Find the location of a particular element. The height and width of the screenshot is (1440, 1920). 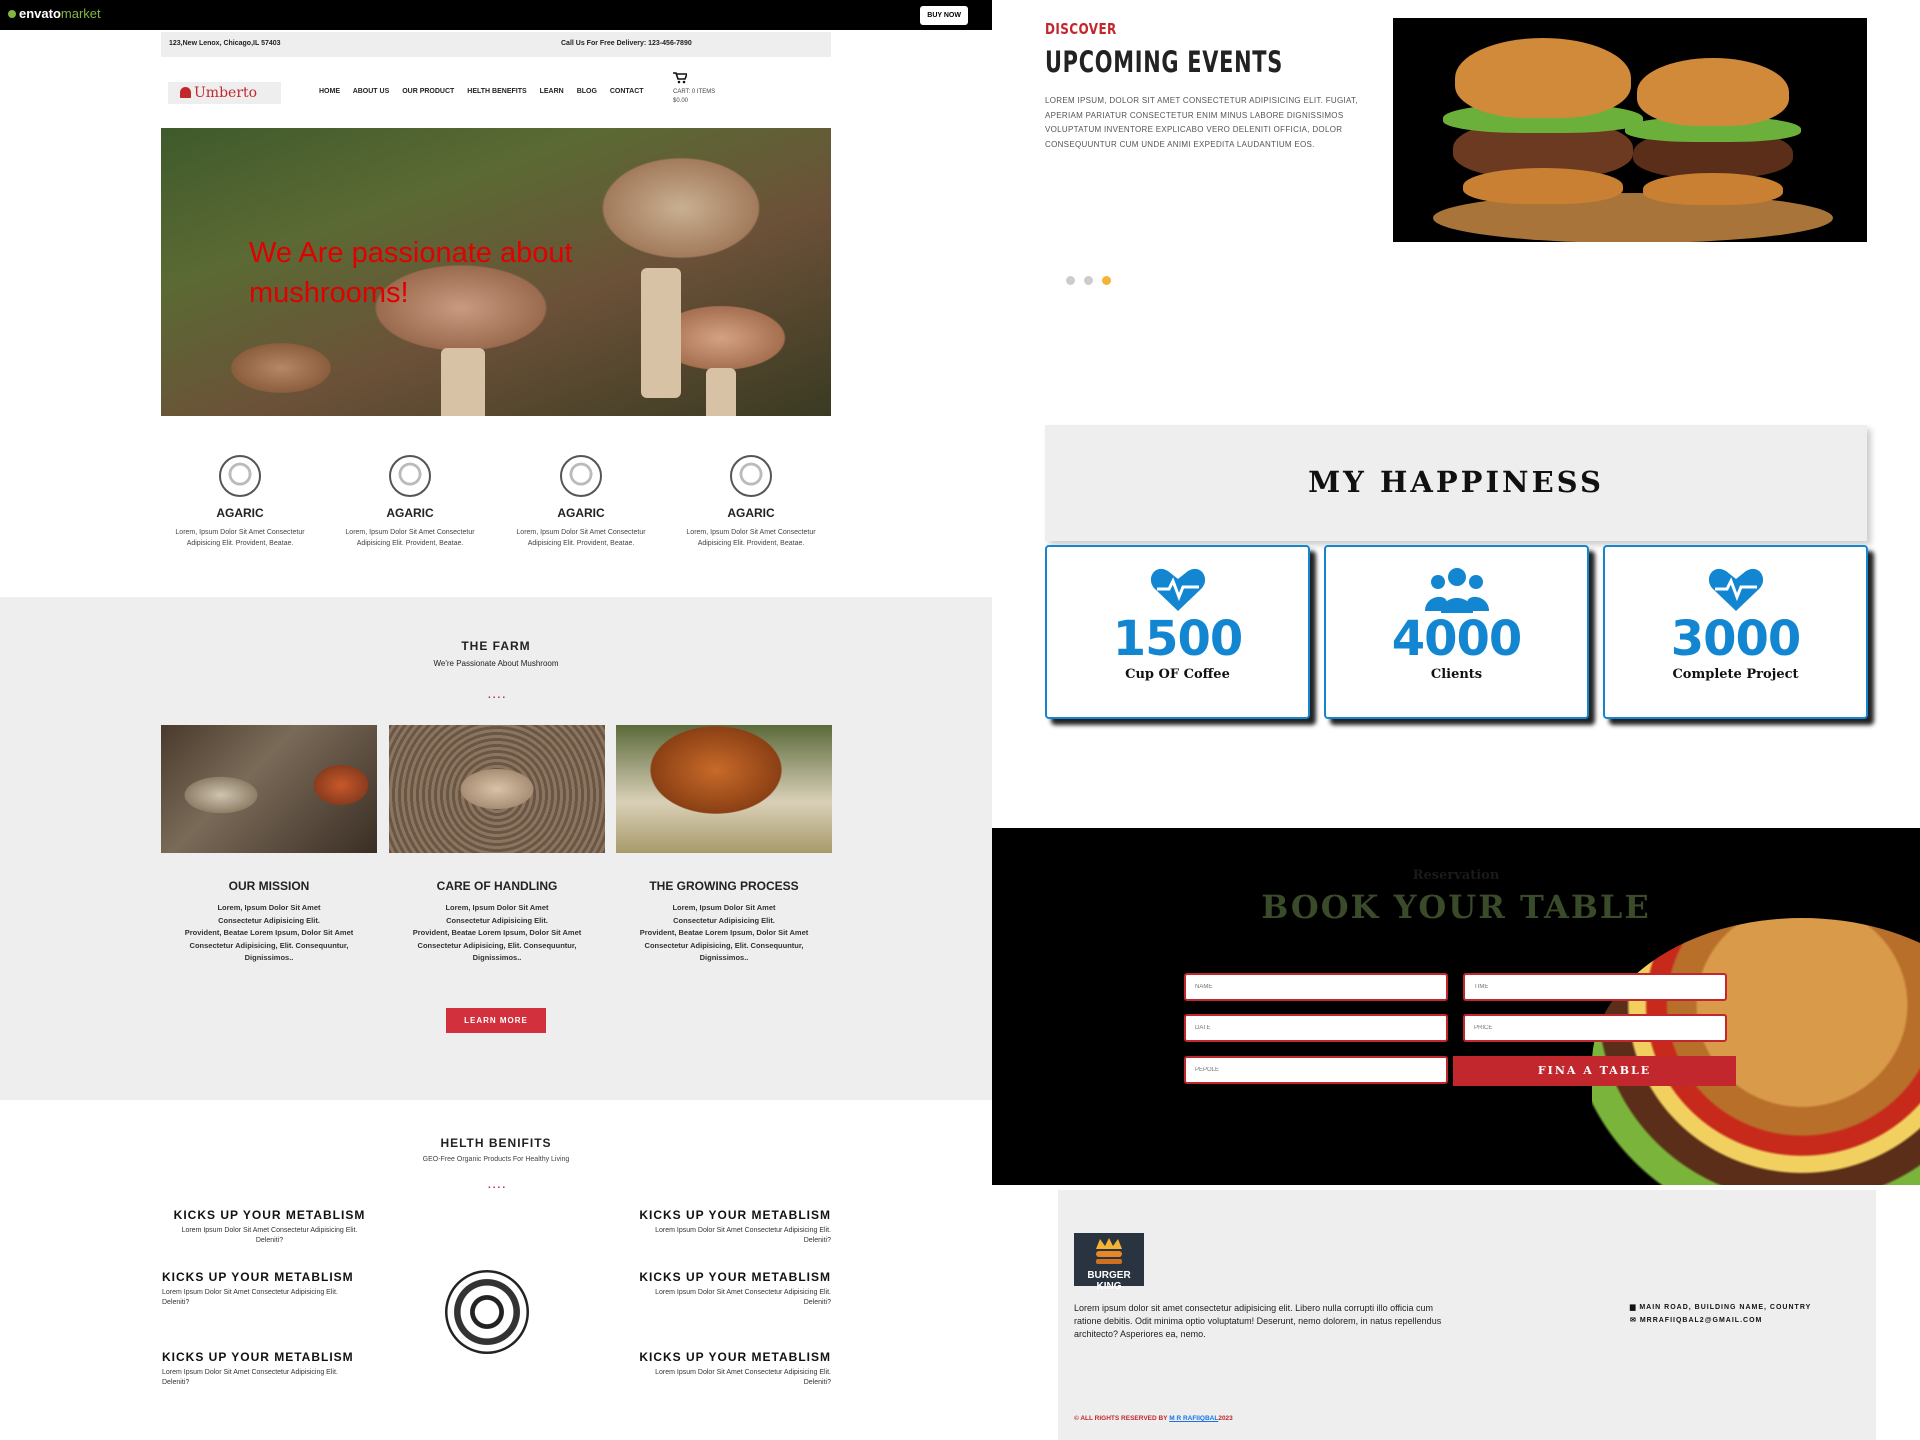

farm-subtitle: We're Passionate About Mushroom is located at coordinates (496, 663).